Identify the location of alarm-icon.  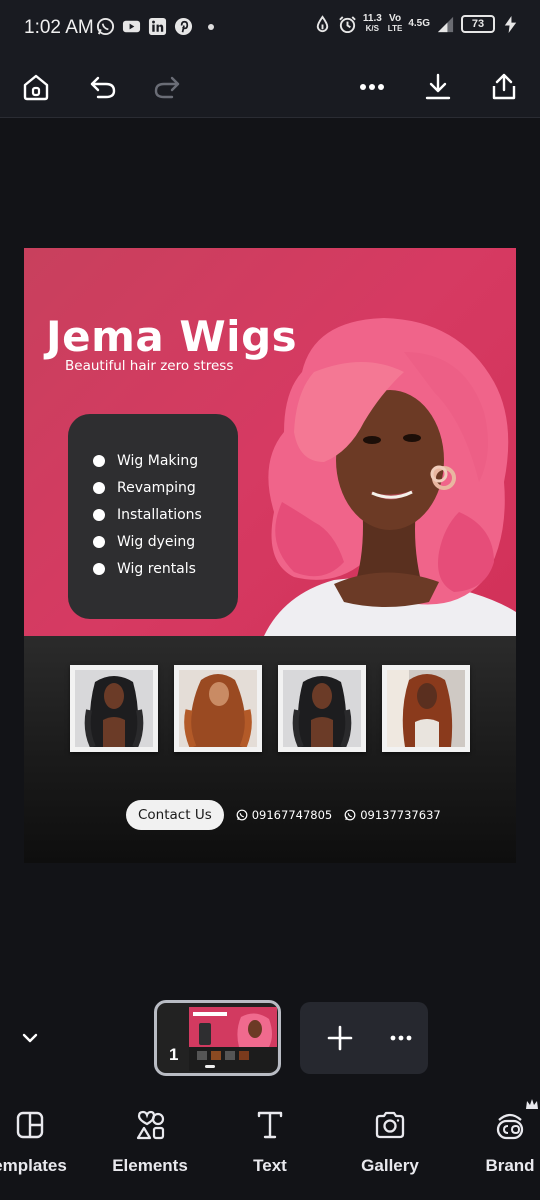
(347, 24).